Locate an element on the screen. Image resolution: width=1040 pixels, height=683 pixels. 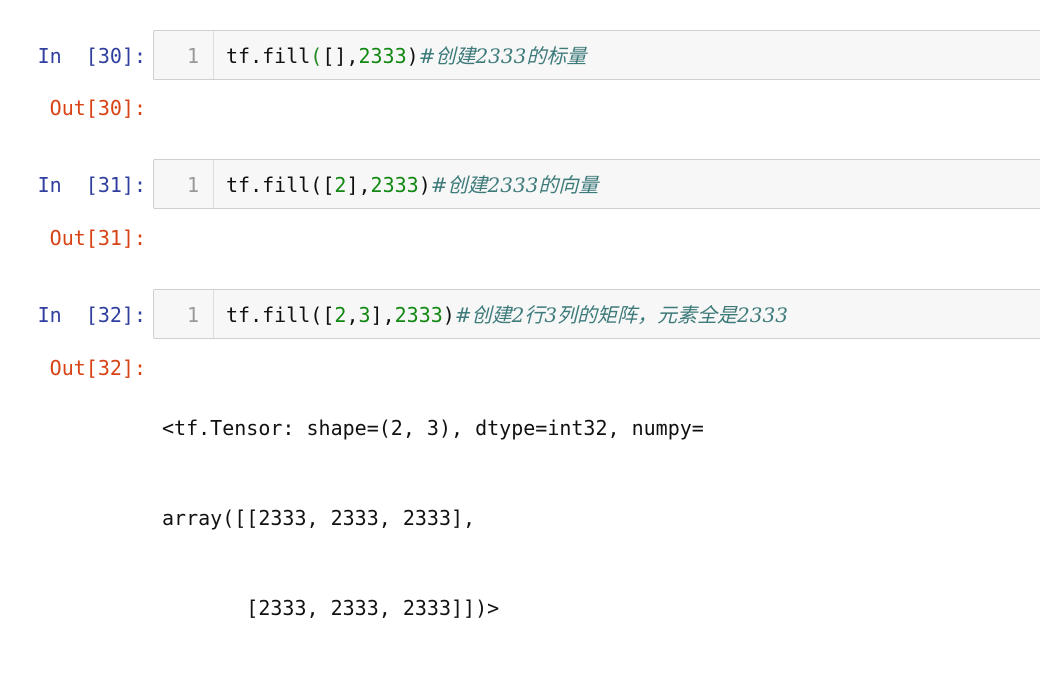
code-line: tf.fill([2],2333)#创建2333的向量 is located at coordinates (412, 185).